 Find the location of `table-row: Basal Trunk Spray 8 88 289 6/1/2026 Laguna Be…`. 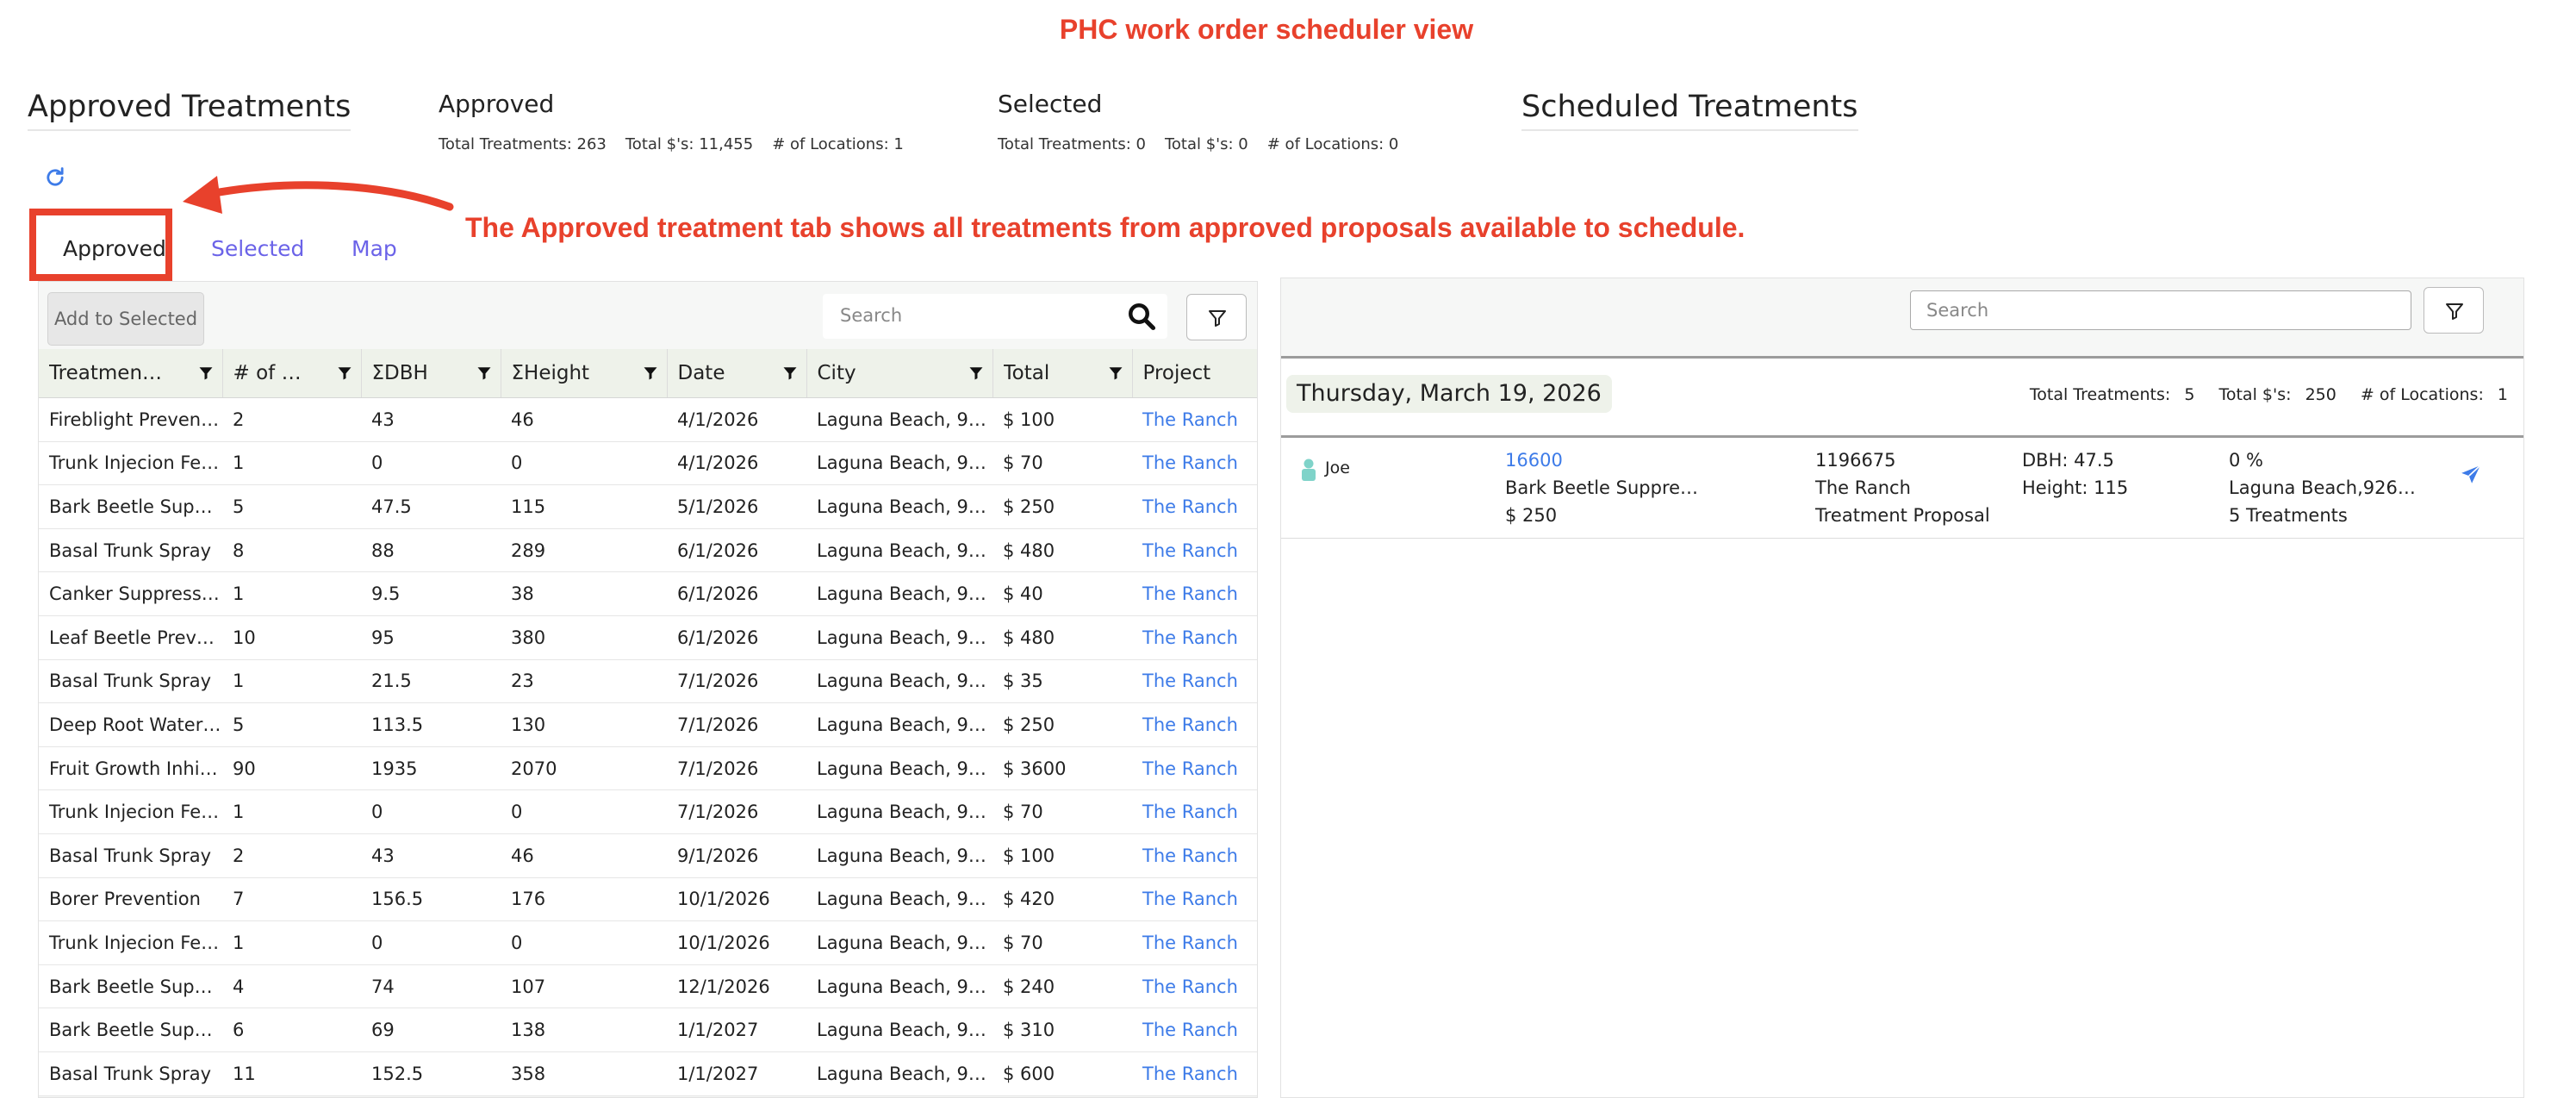

table-row: Basal Trunk Spray 8 88 289 6/1/2026 Laguna Be… is located at coordinates (648, 551).